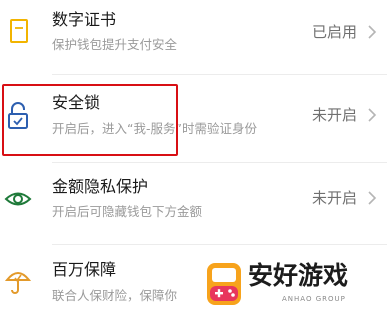 This screenshot has width=387, height=312. I want to click on watermark: 安好游戏 ANHAO GROUP, so click(294, 285).